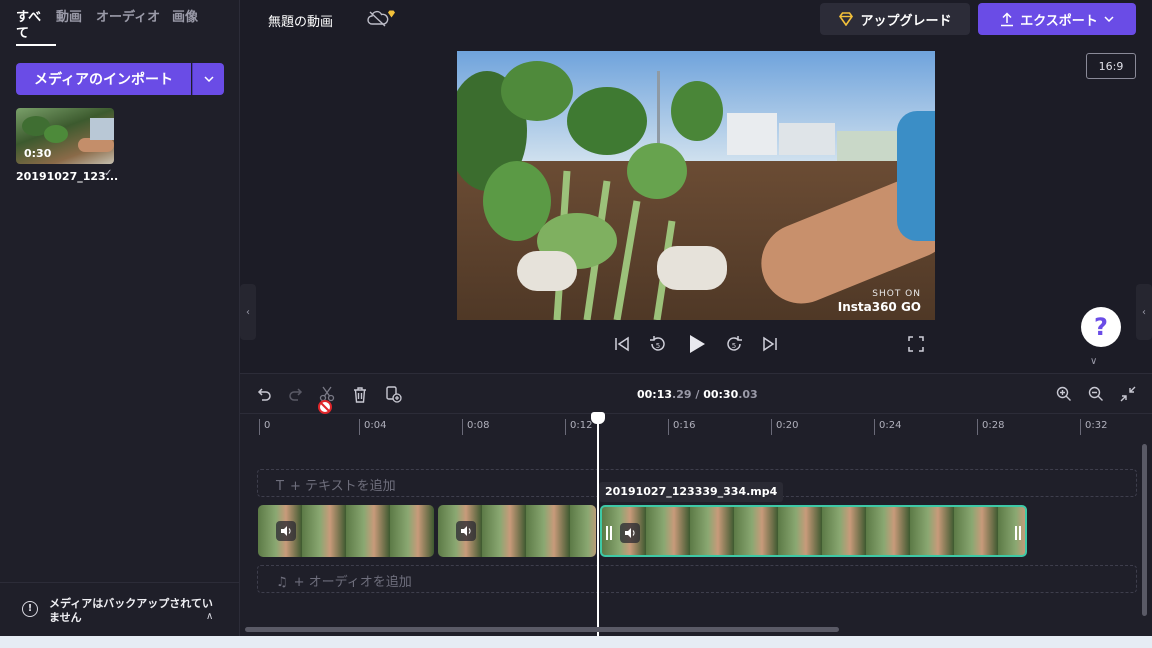 Image resolution: width=1152 pixels, height=648 pixels. I want to click on svg-text: 5, so click(658, 346).